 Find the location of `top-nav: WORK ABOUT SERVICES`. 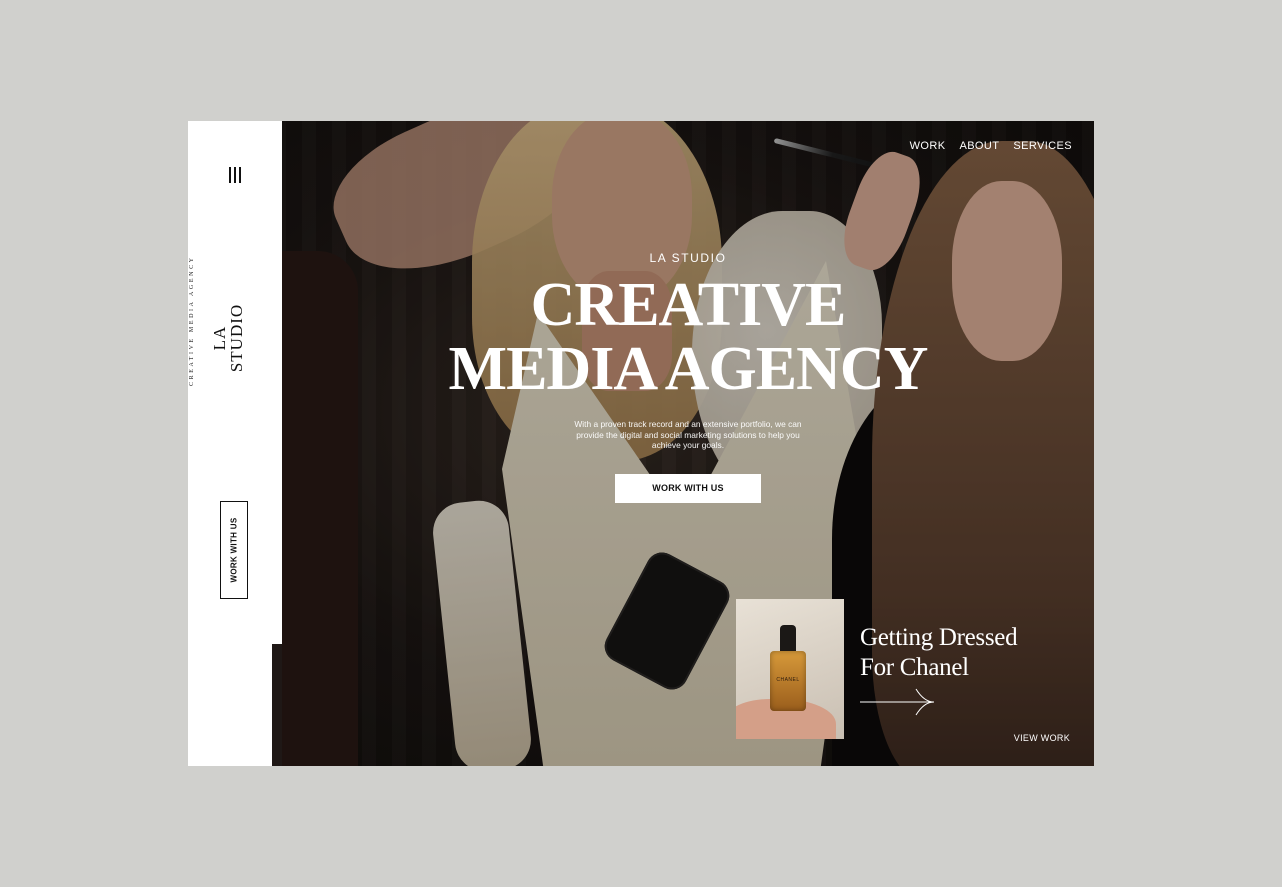

top-nav: WORK ABOUT SERVICES is located at coordinates (991, 146).